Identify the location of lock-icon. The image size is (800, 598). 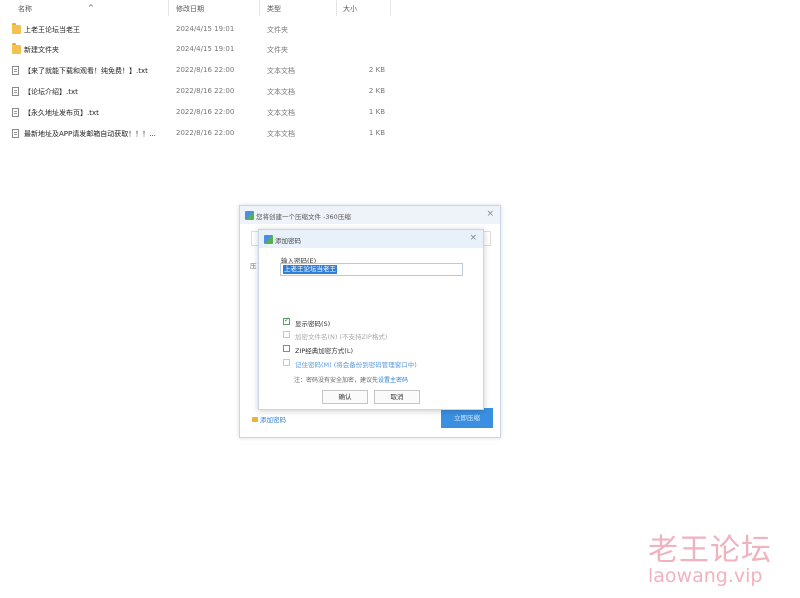
(255, 419).